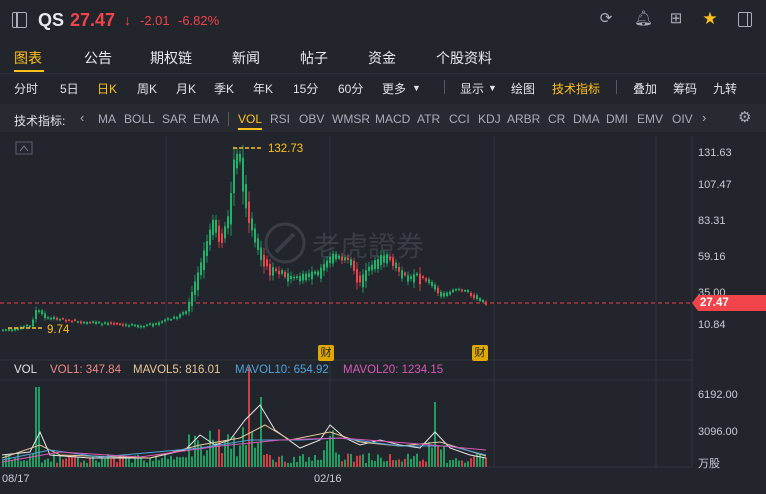 The height and width of the screenshot is (494, 766). What do you see at coordinates (617, 119) in the screenshot?
I see `indicator-dmi: DMI` at bounding box center [617, 119].